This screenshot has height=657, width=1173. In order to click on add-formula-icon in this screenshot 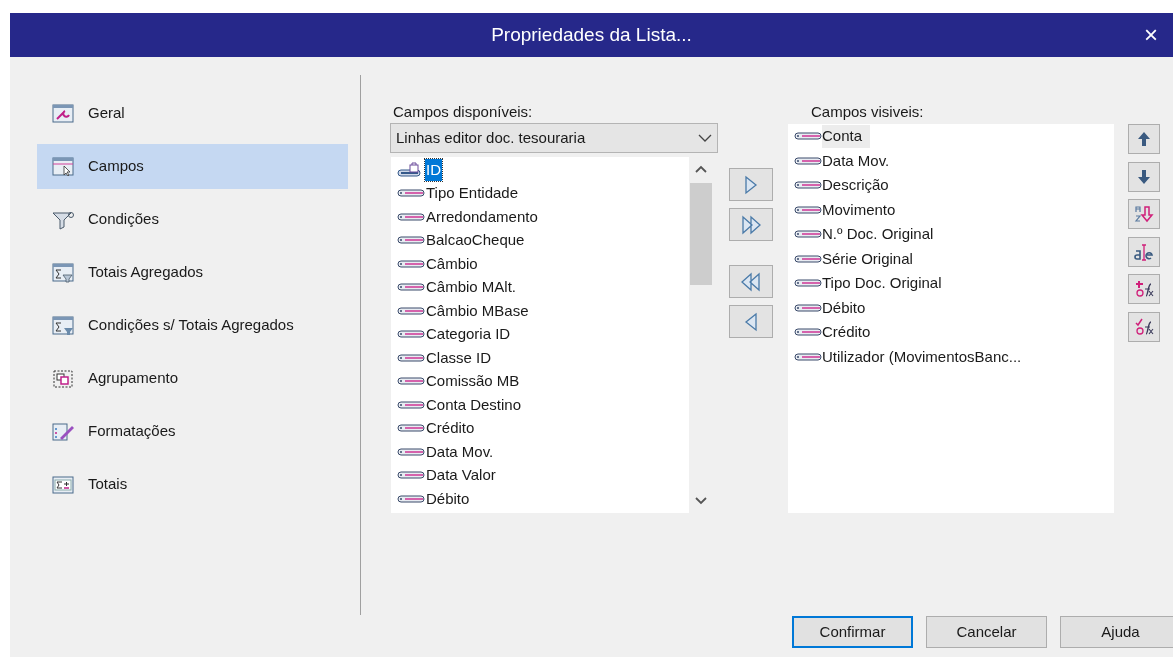, I will do `click(1144, 289)`.